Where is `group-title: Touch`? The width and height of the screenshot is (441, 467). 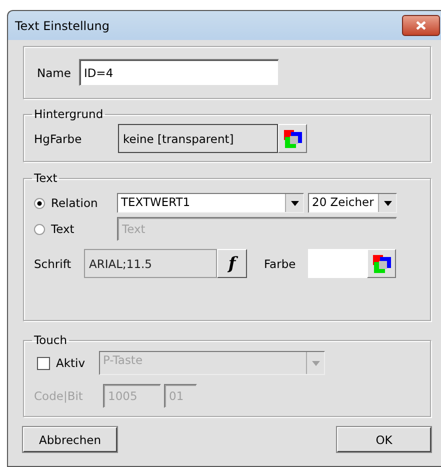
group-title: Touch is located at coordinates (50, 340).